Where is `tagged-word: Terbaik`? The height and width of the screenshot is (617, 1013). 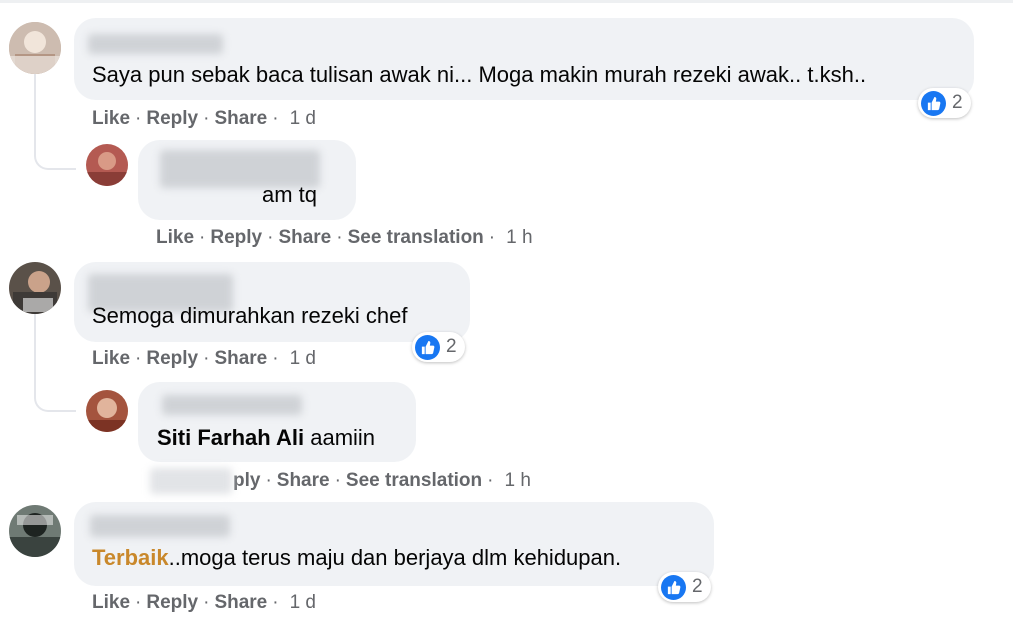
tagged-word: Terbaik is located at coordinates (130, 557).